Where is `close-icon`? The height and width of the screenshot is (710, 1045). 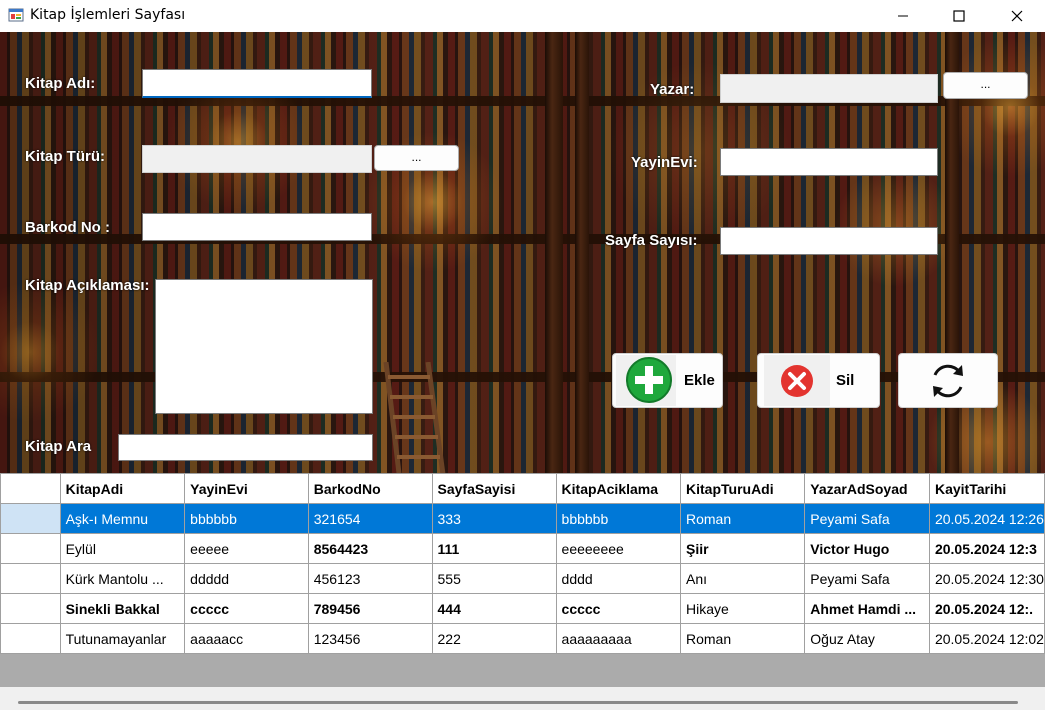 close-icon is located at coordinates (1017, 16).